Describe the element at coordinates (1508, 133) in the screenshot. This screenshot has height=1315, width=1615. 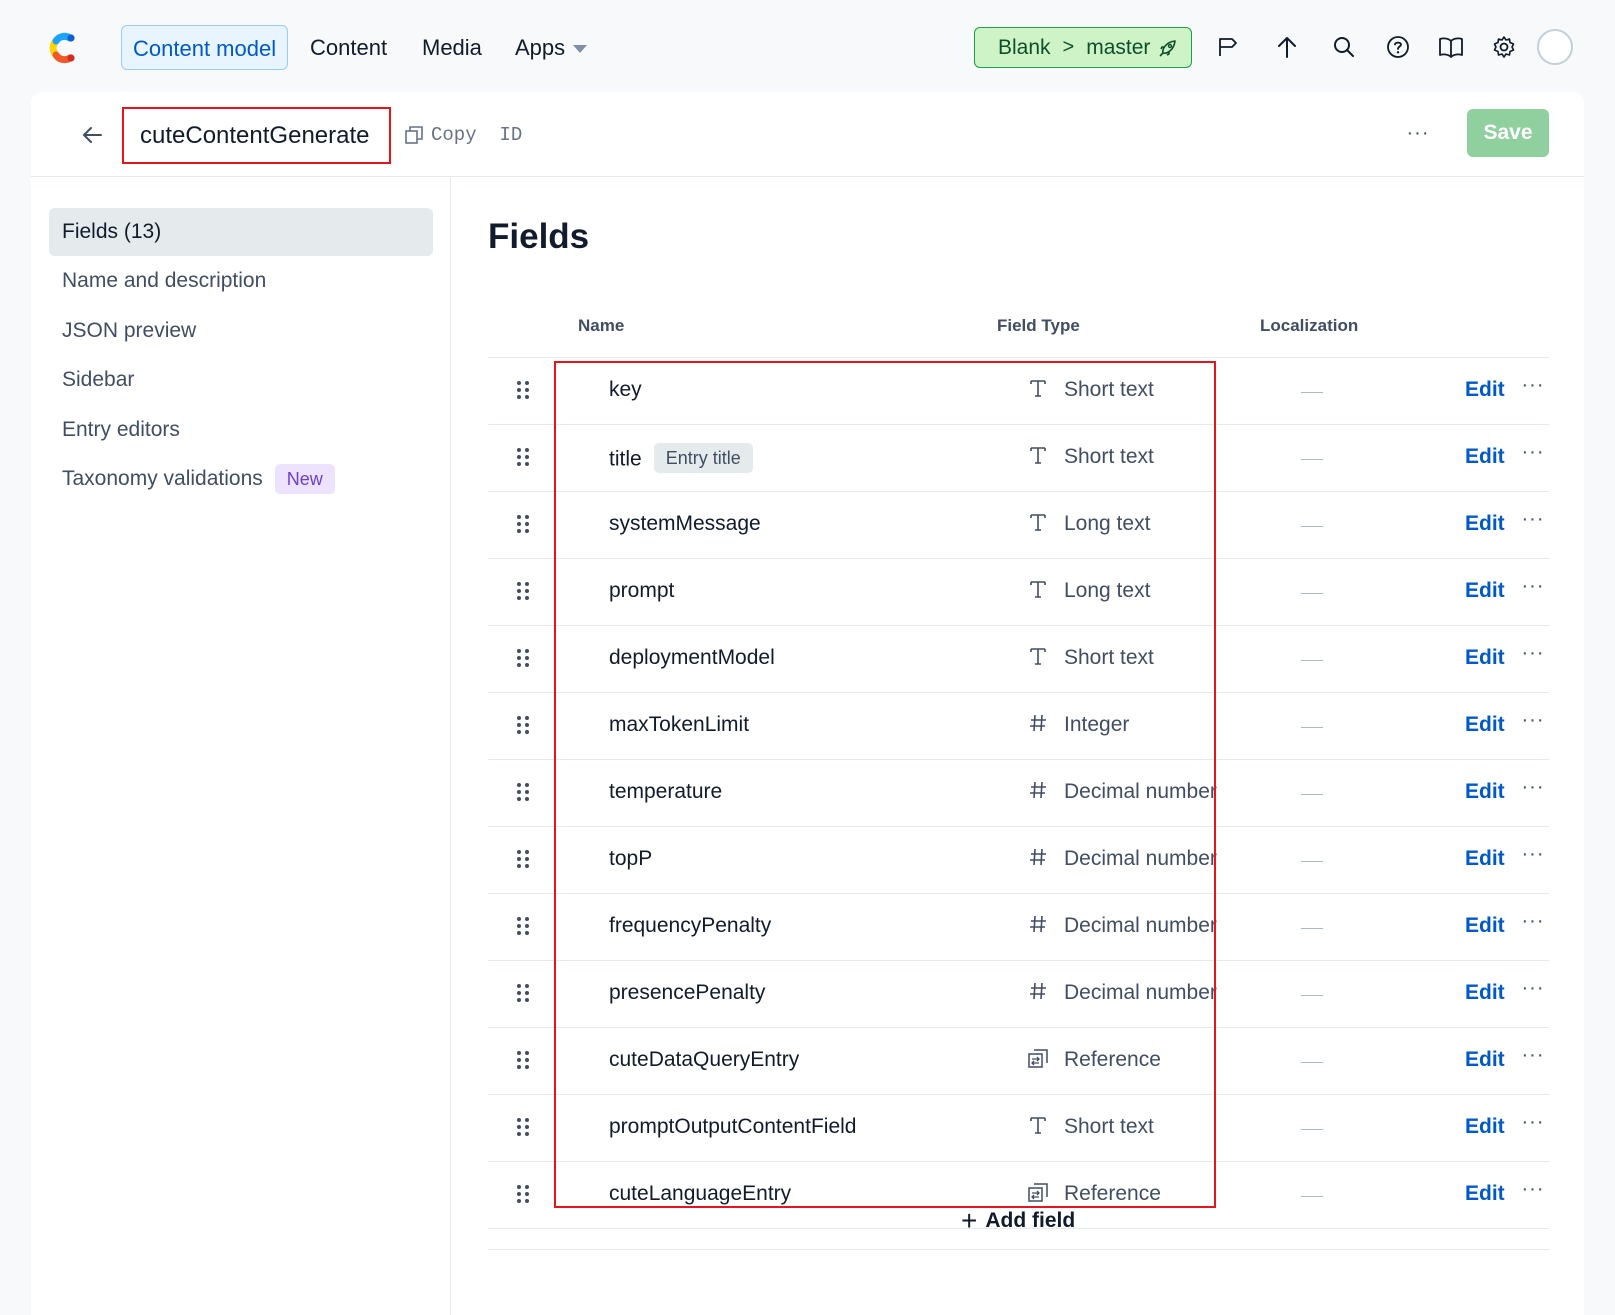
I see `save-button: Save` at that location.